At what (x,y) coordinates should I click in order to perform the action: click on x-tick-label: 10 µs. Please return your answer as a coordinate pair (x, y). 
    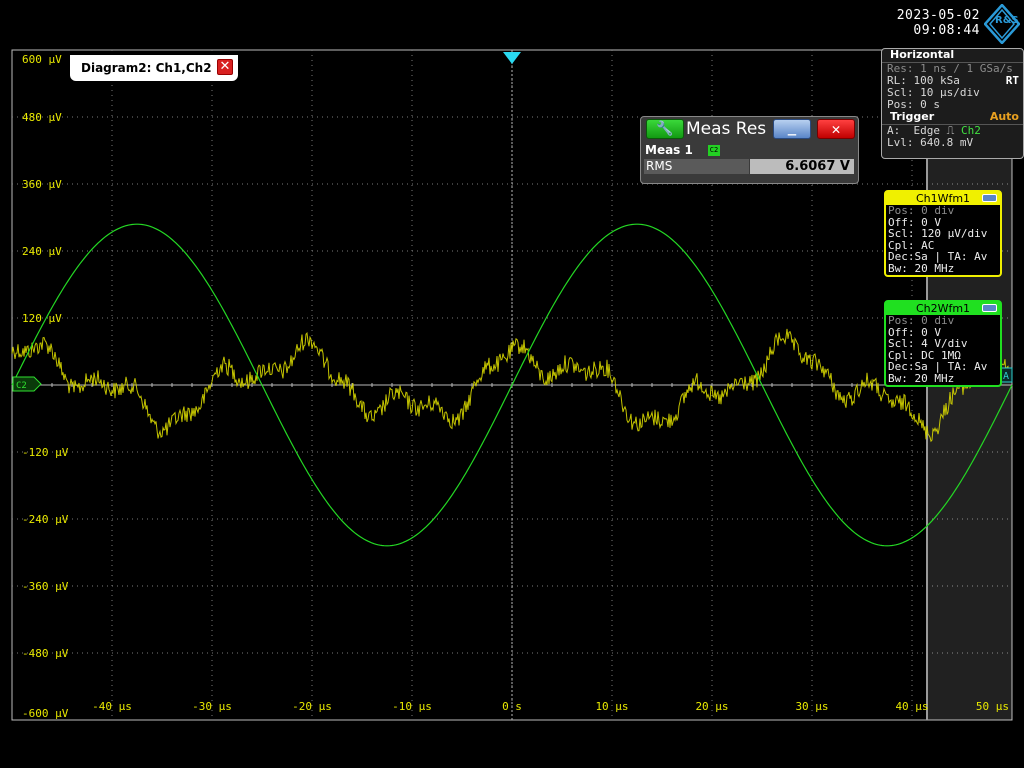
    Looking at the image, I should click on (611, 706).